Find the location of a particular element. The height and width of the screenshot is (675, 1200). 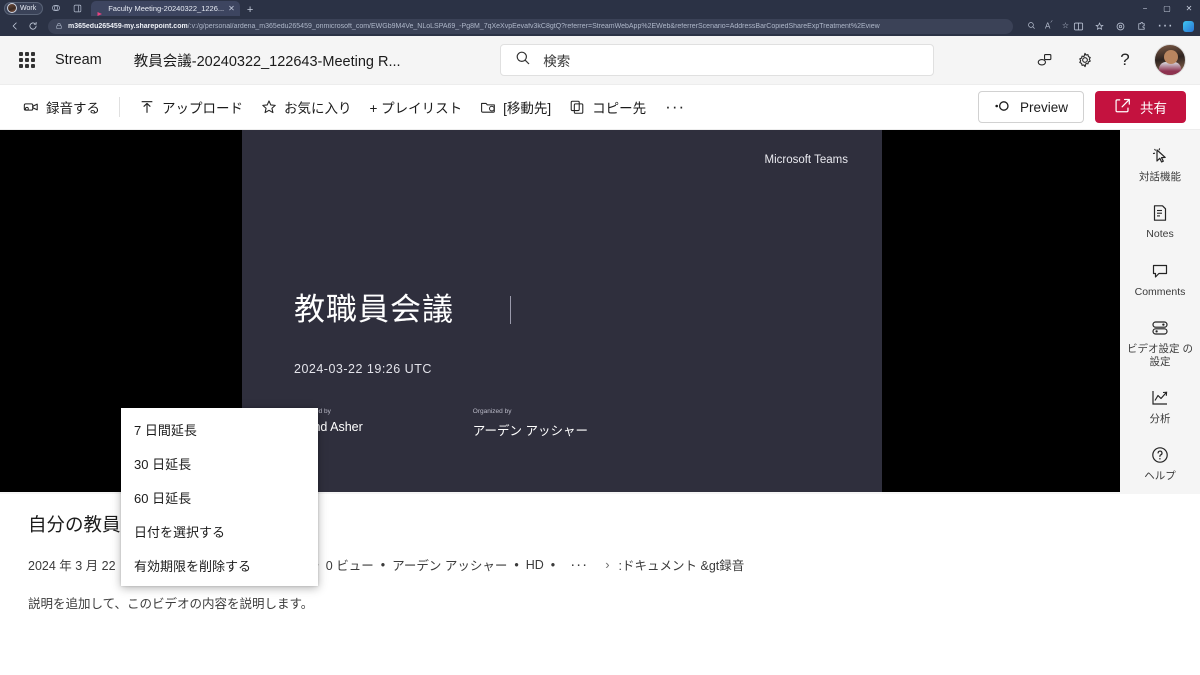

browser-tabstrip: Faculty Meeting-20240322_1226... ✕ + is located at coordinates (172, 8).